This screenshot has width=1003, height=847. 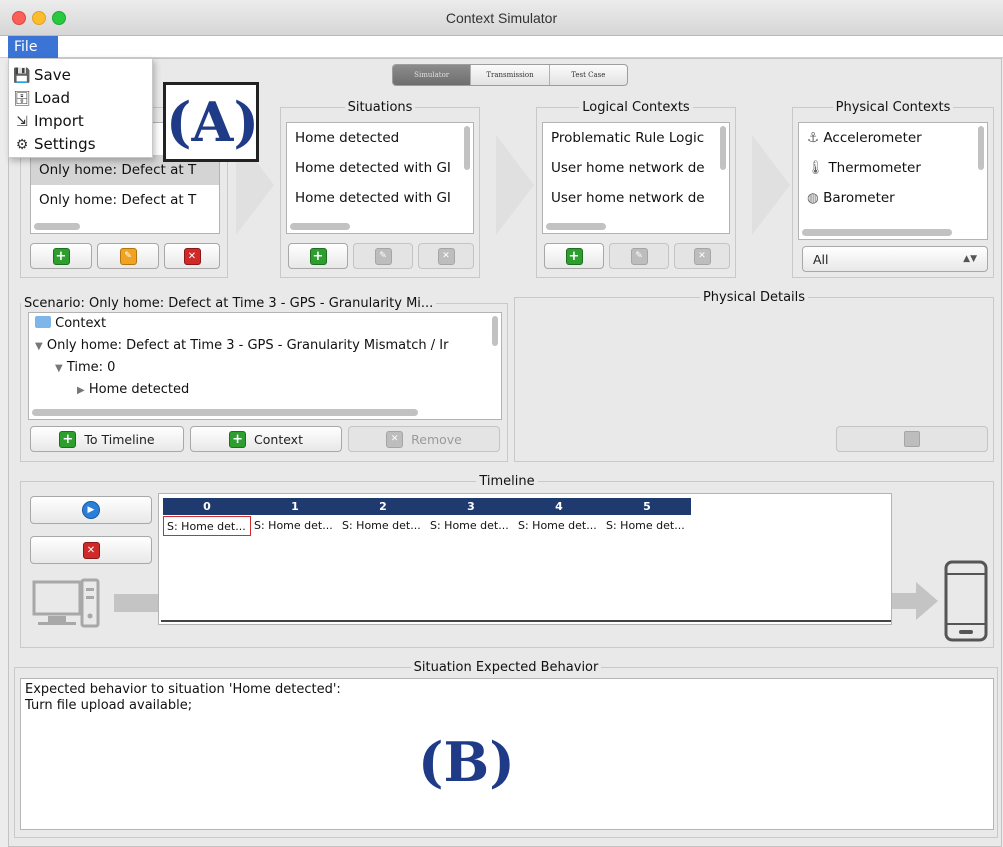 I want to click on menu-item-label: Settings, so click(x=65, y=144).